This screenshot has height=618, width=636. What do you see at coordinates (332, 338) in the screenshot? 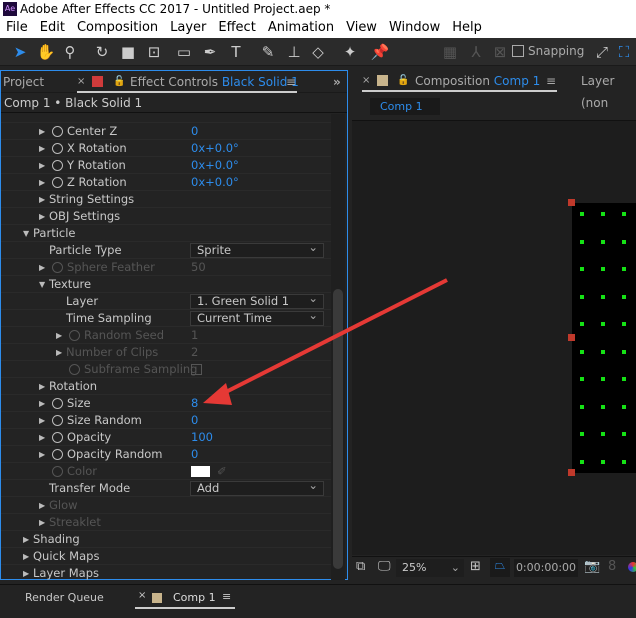
I see `arrow-shaft` at bounding box center [332, 338].